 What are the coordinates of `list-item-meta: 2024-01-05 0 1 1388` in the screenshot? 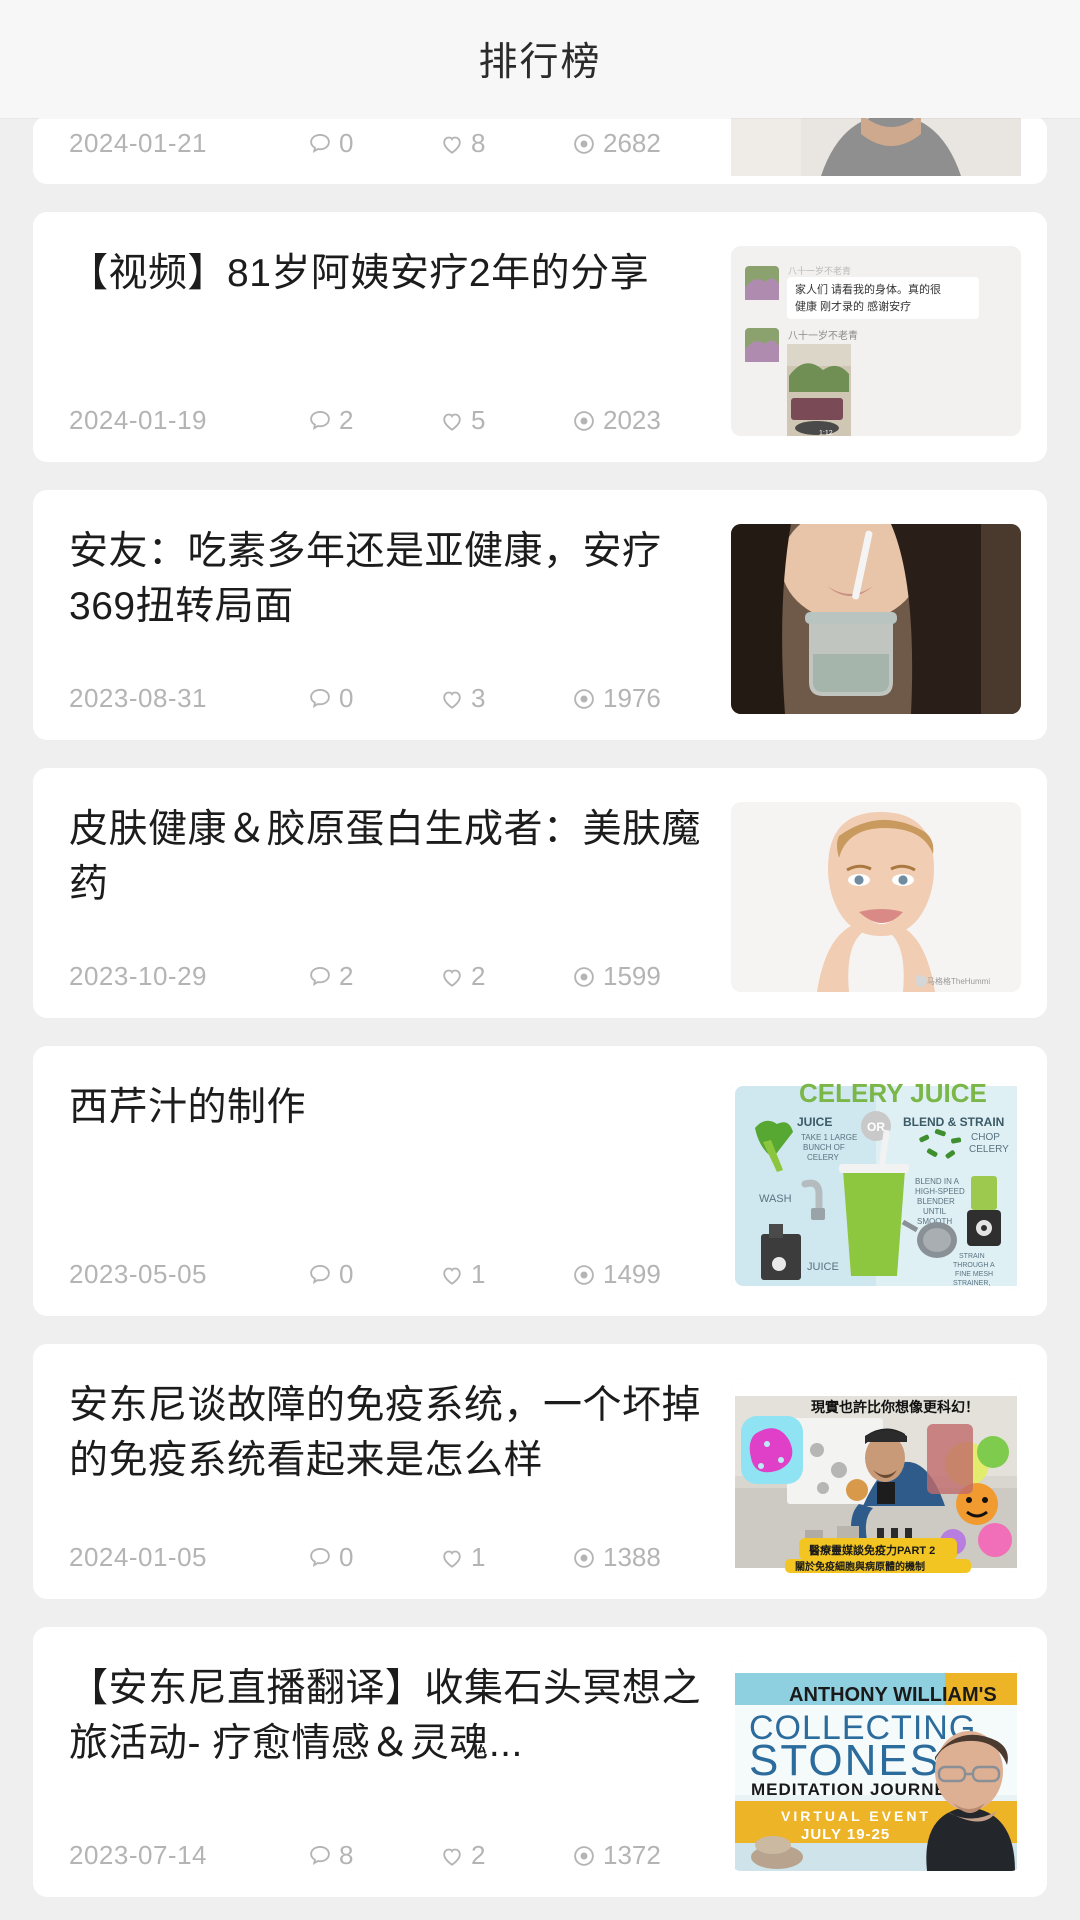 It's located at (391, 1557).